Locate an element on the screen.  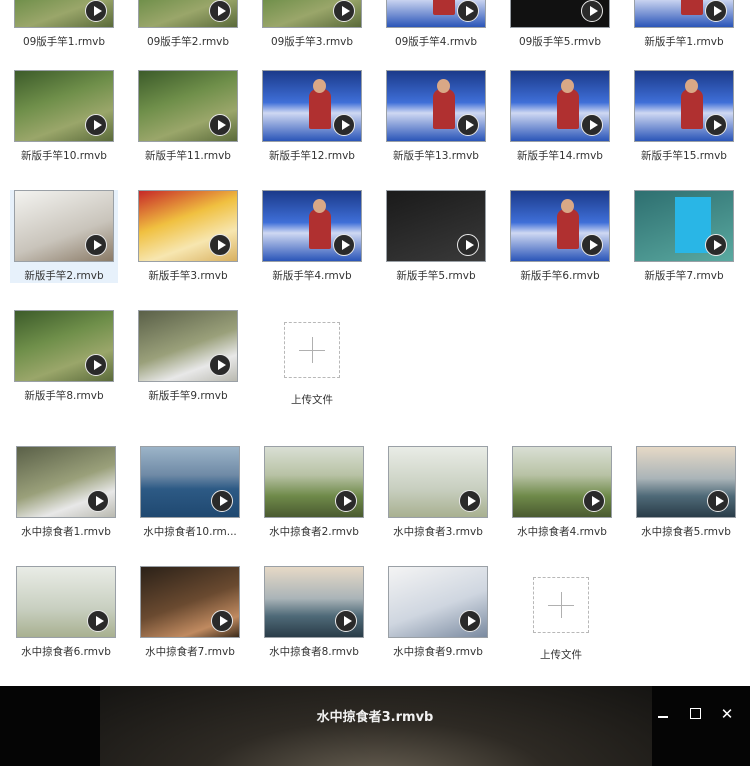
video-file-tile: 新版手竿11.rmvb is located at coordinates (188, 116).